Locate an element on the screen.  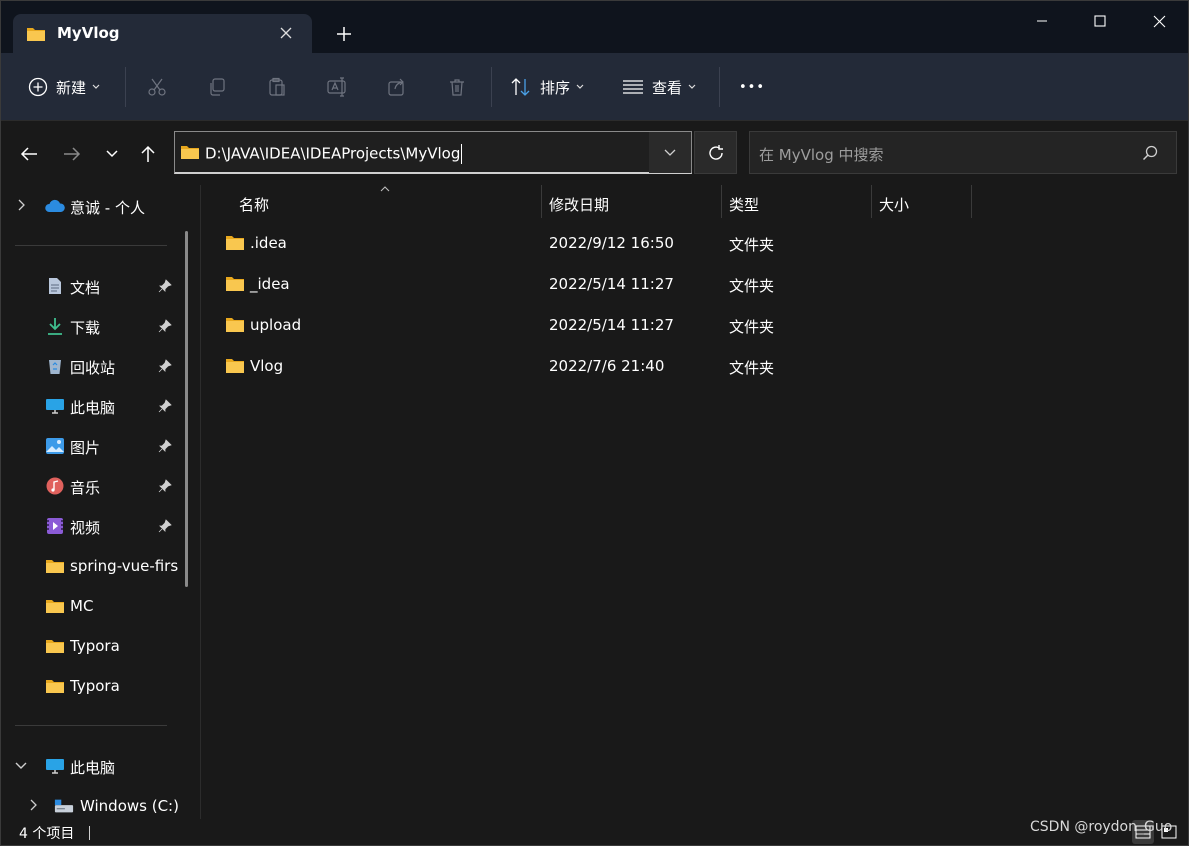
copy-button is located at coordinates (217, 87).